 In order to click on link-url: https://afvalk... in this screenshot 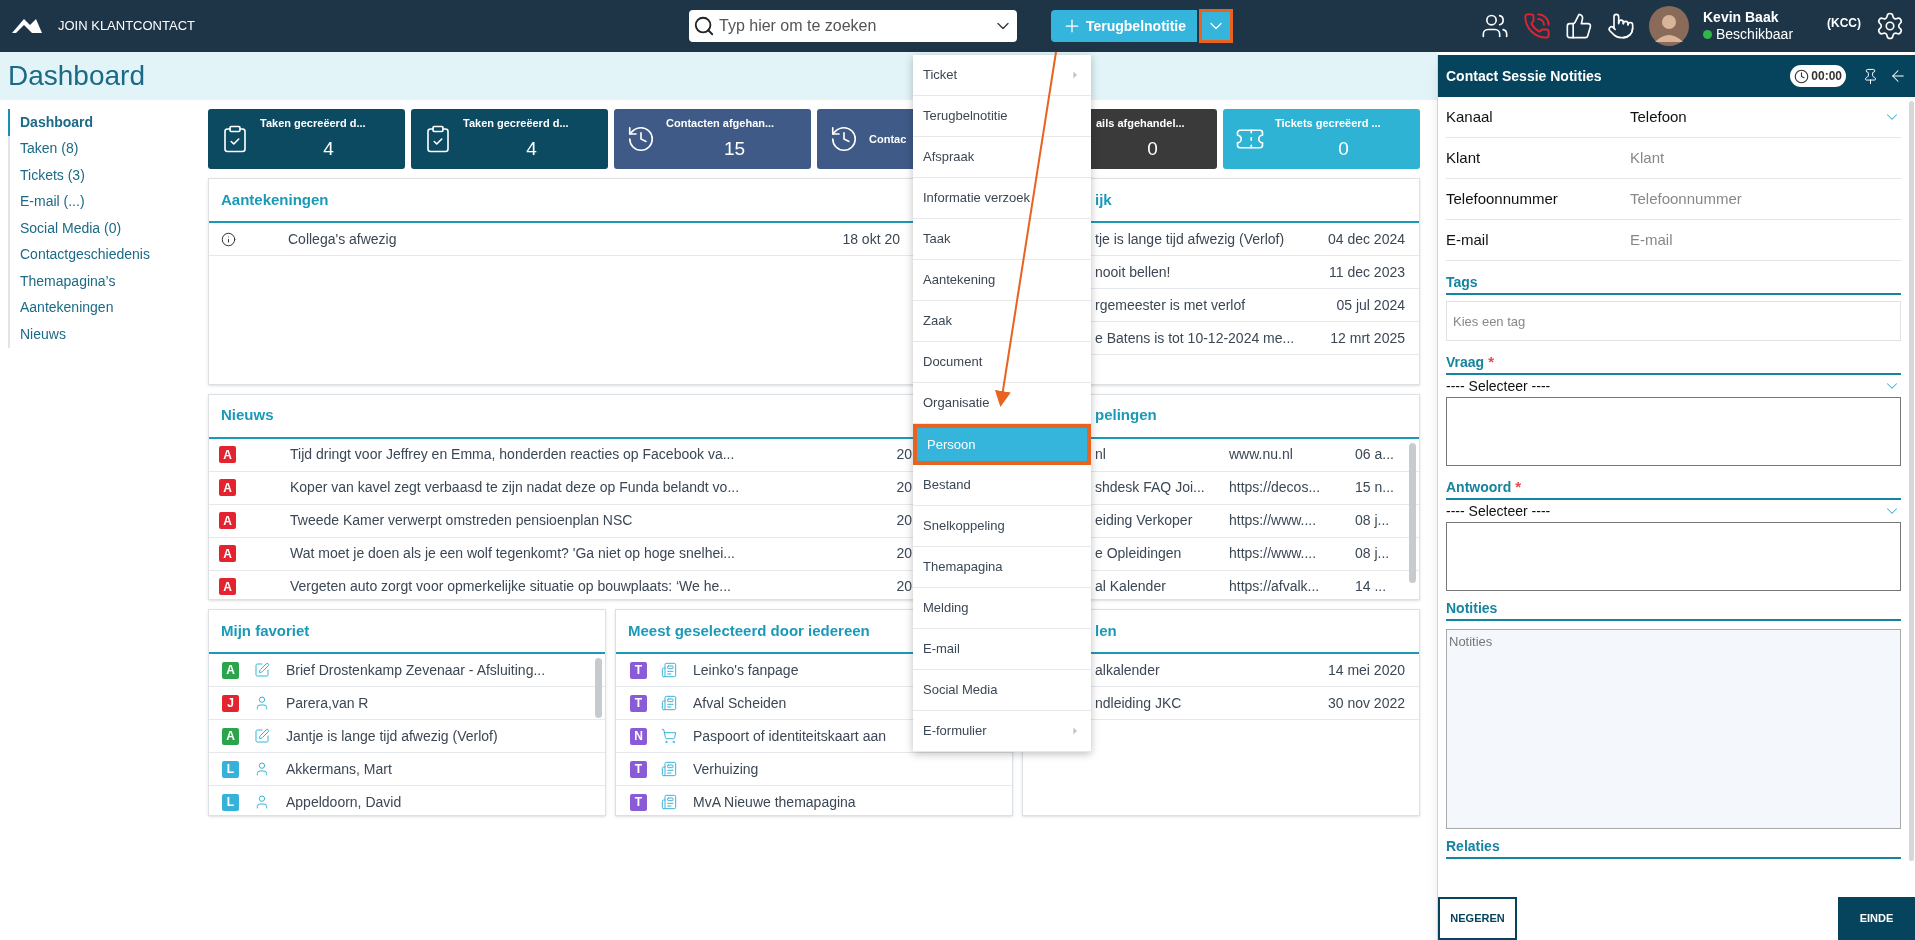, I will do `click(1275, 587)`.